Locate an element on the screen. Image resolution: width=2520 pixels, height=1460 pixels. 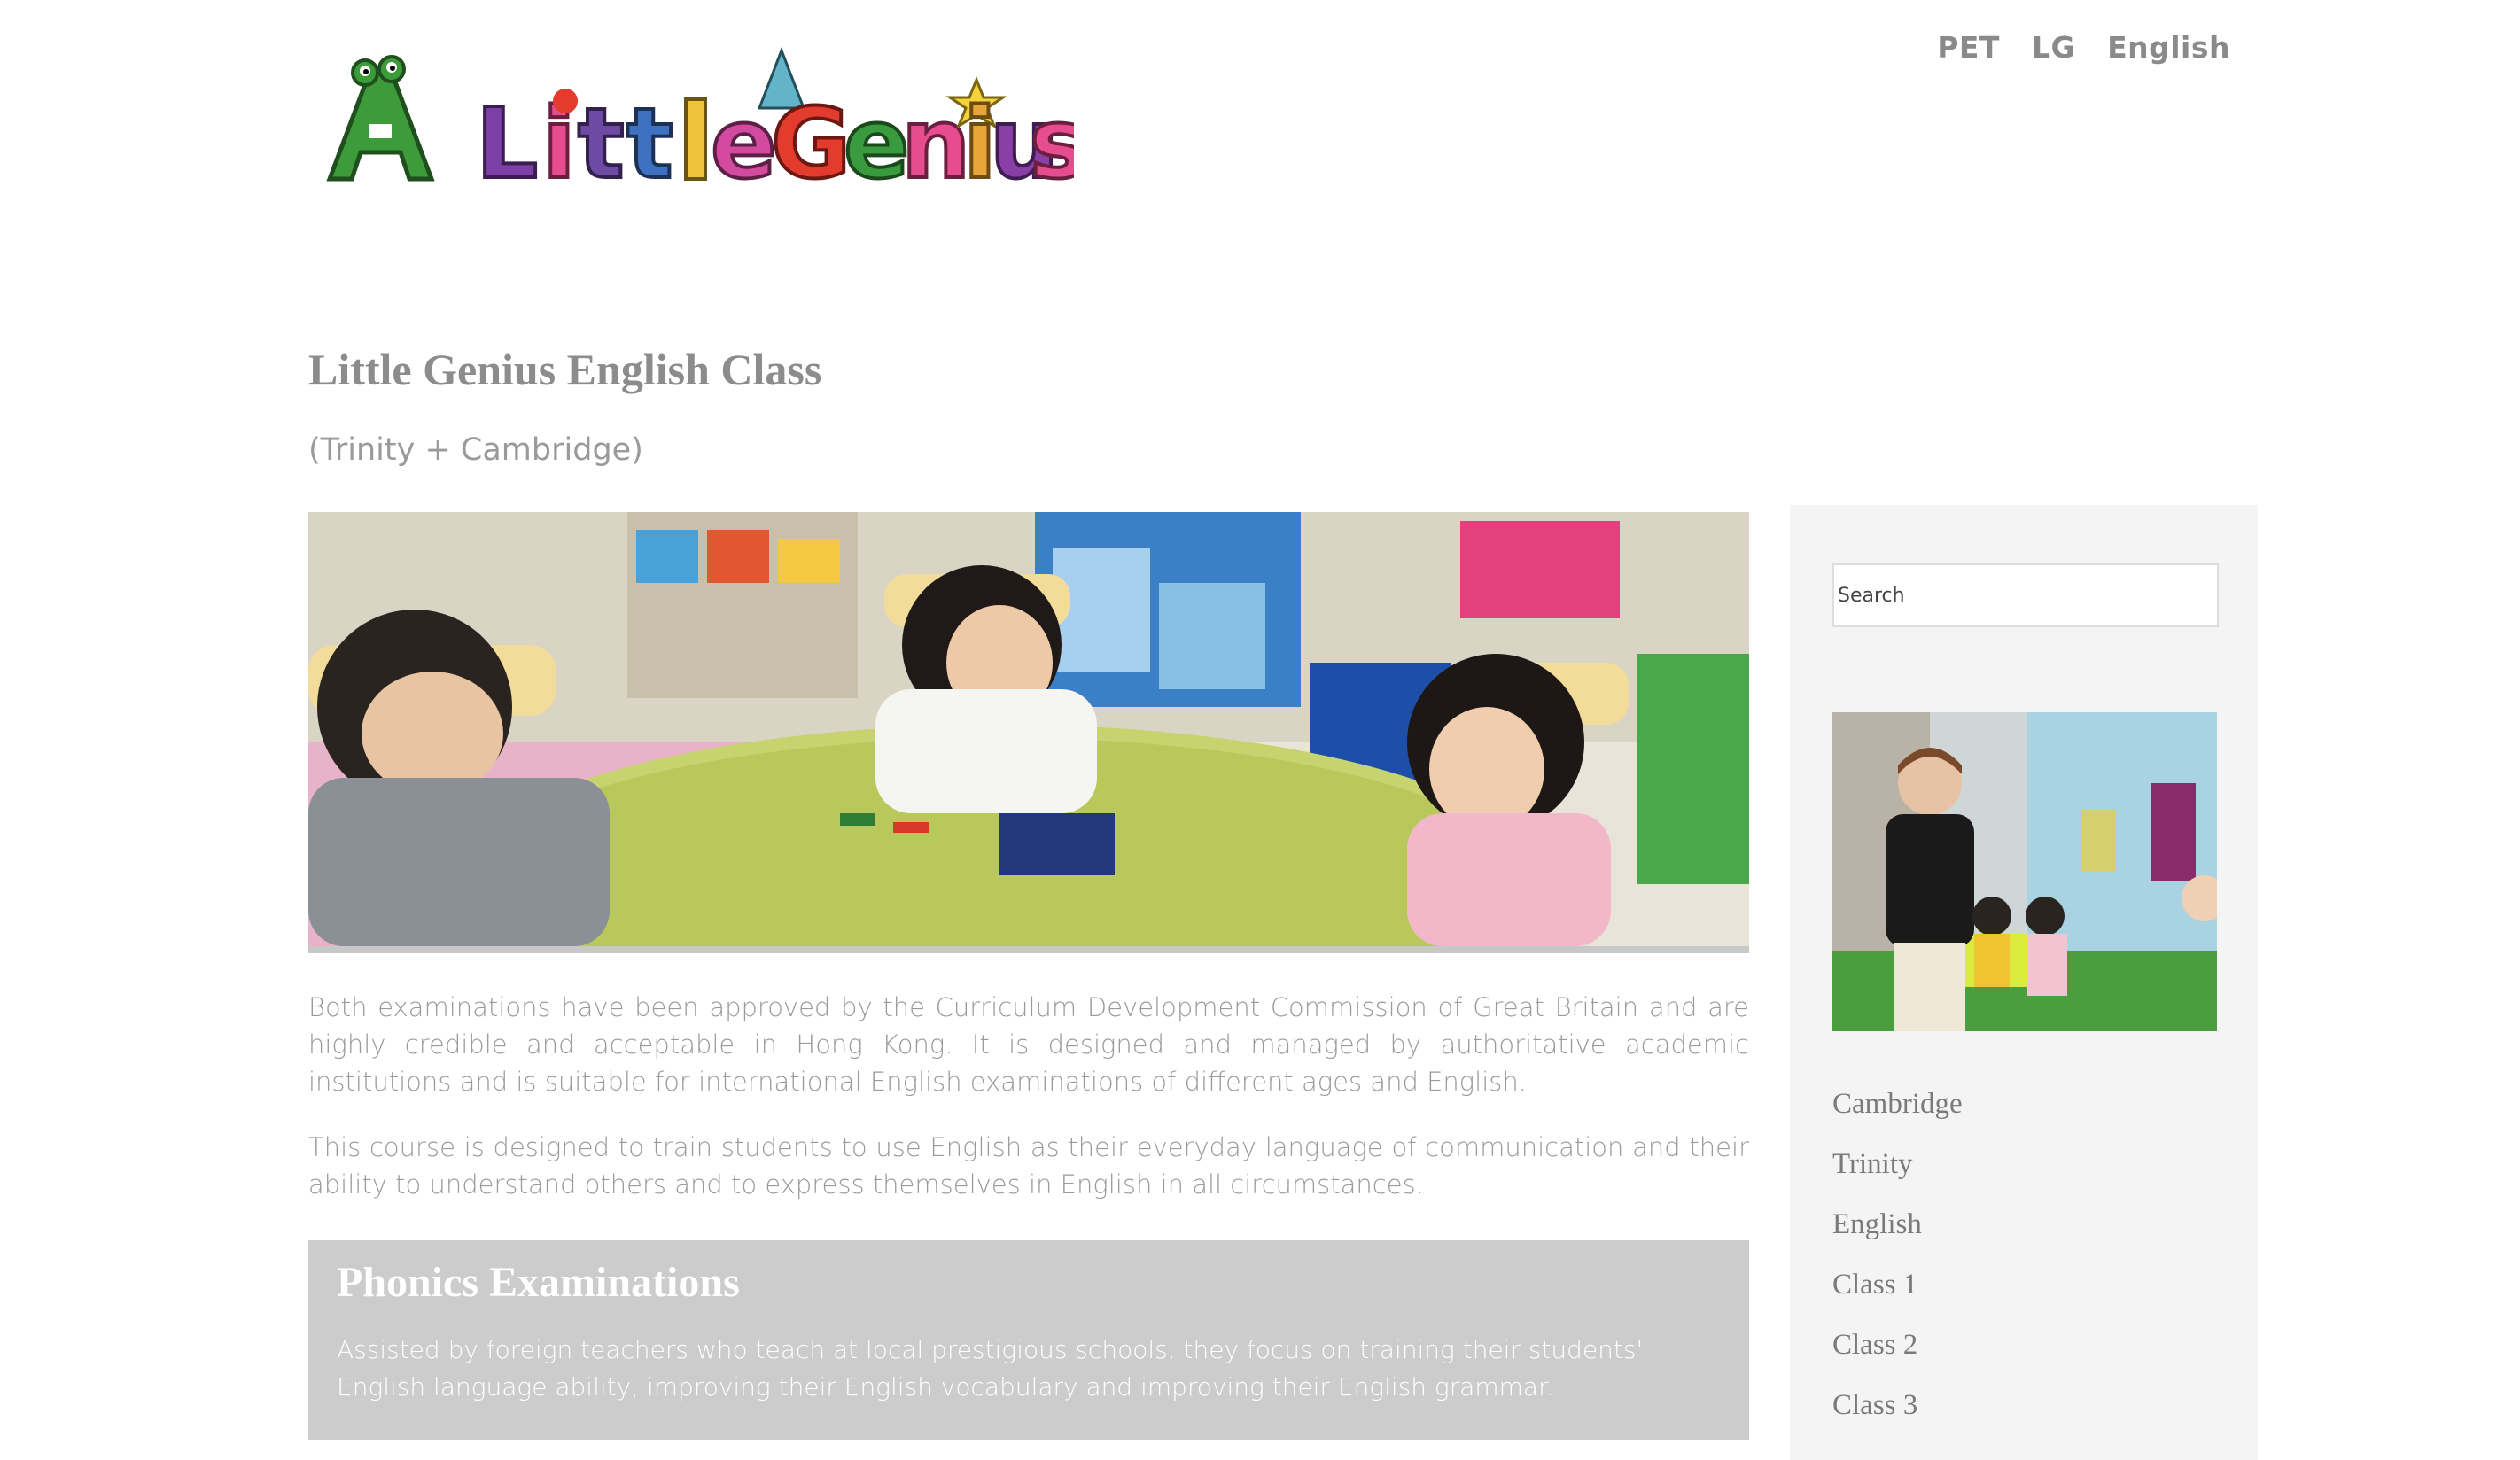
sidebar-item-class-1: Class 1 is located at coordinates (1897, 1285).